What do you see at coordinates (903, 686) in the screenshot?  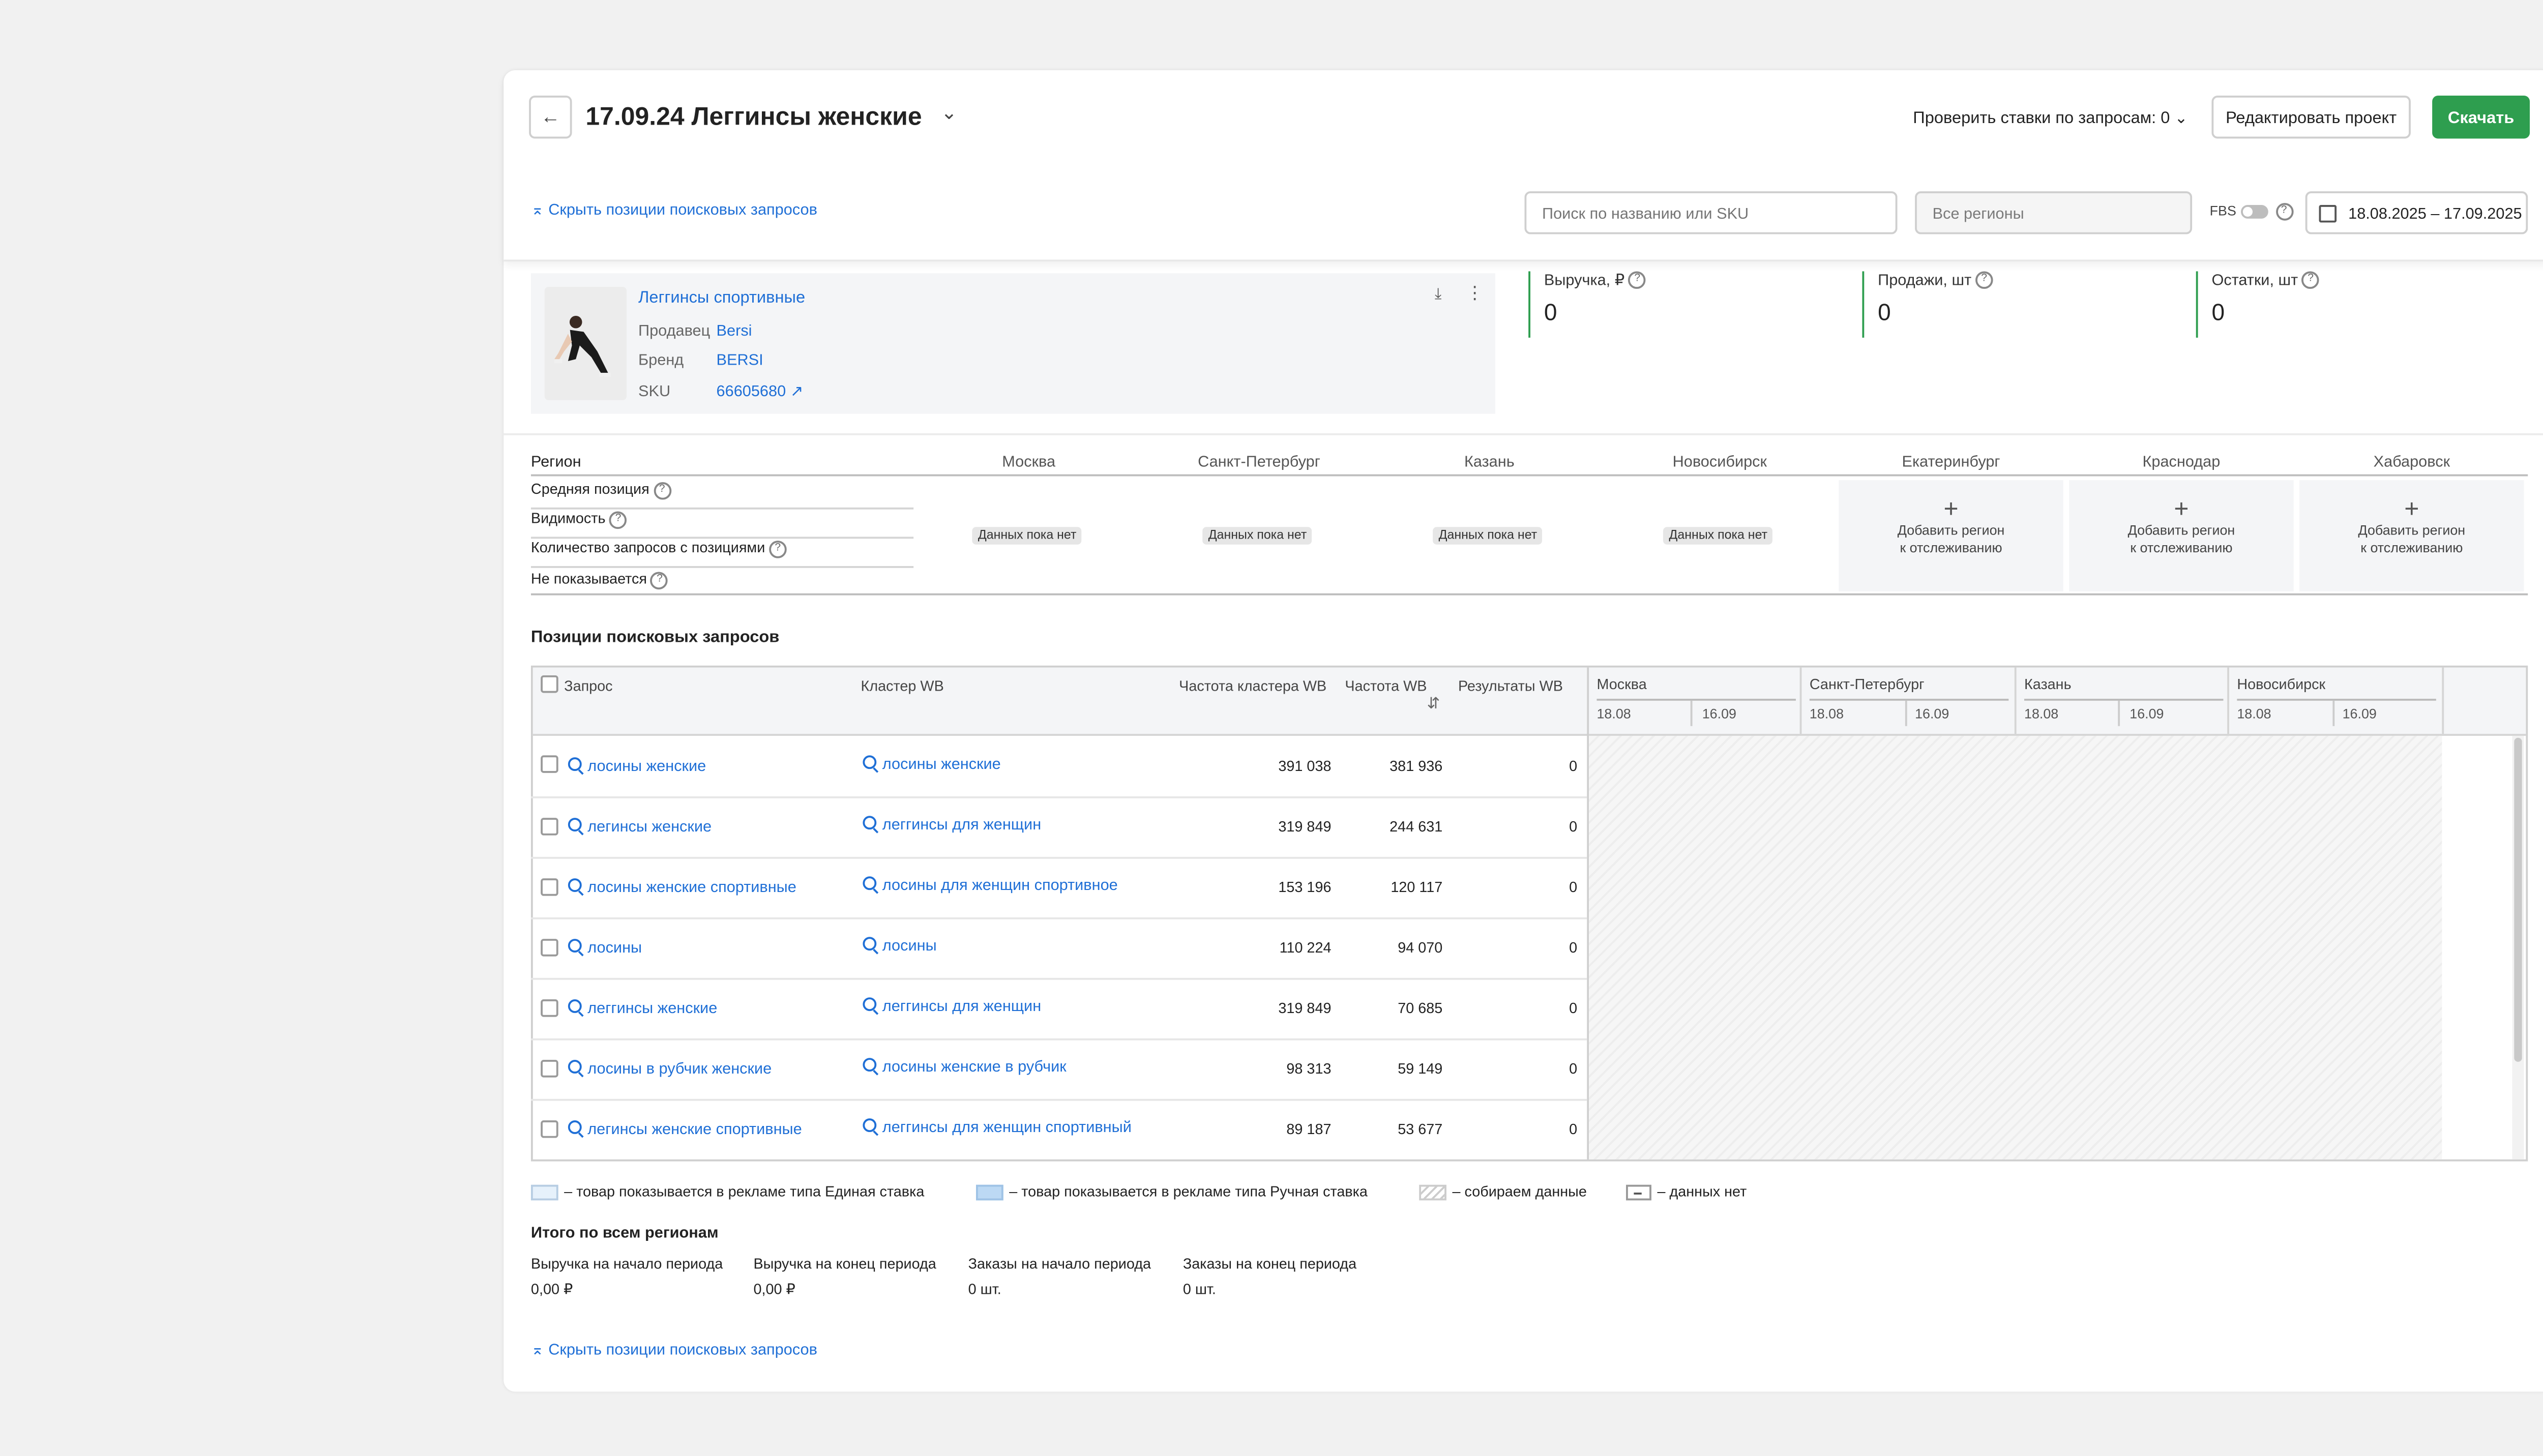 I see `col-cluster: Кластер WB` at bounding box center [903, 686].